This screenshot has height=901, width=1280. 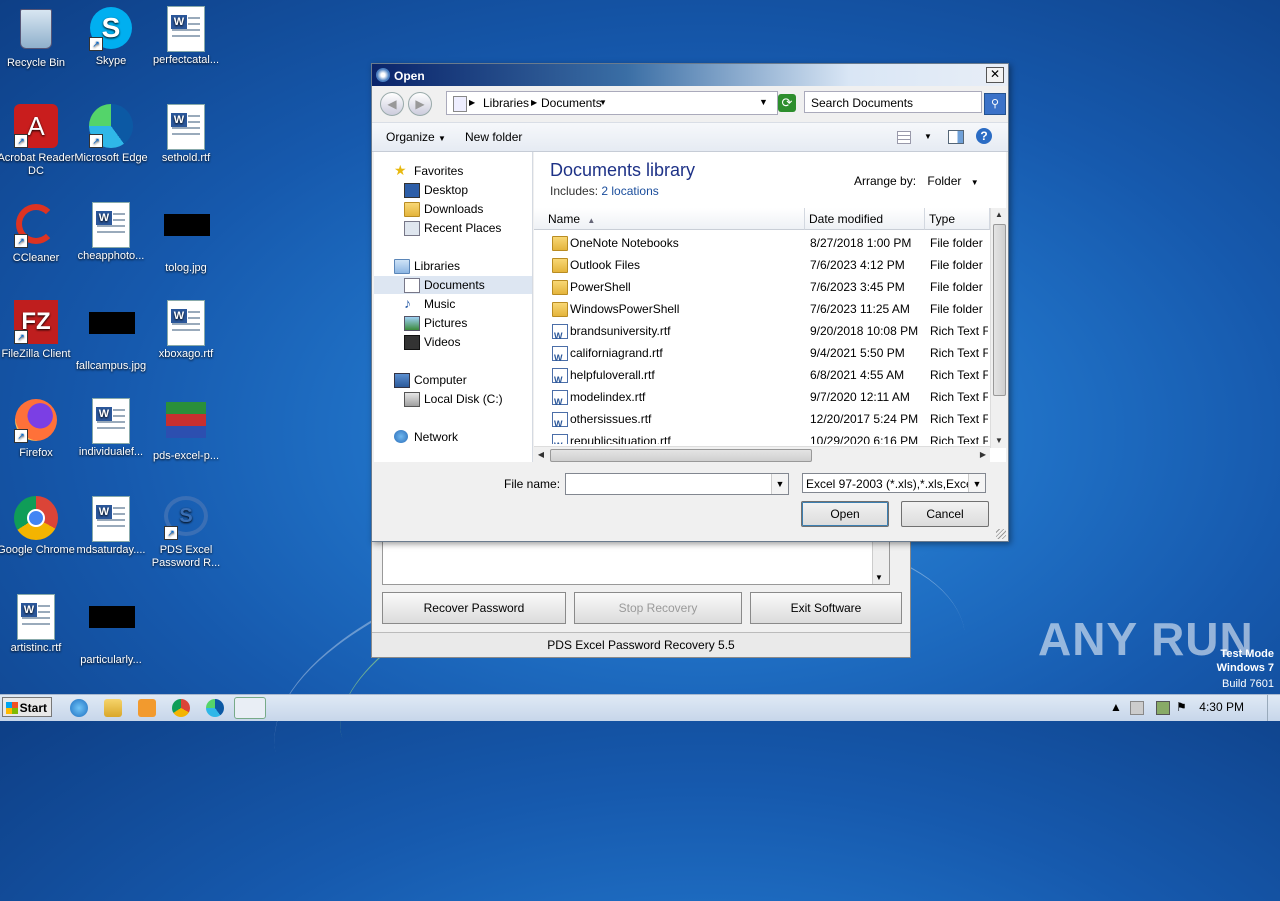 I want to click on preview-pane-icon, so click(x=956, y=137).